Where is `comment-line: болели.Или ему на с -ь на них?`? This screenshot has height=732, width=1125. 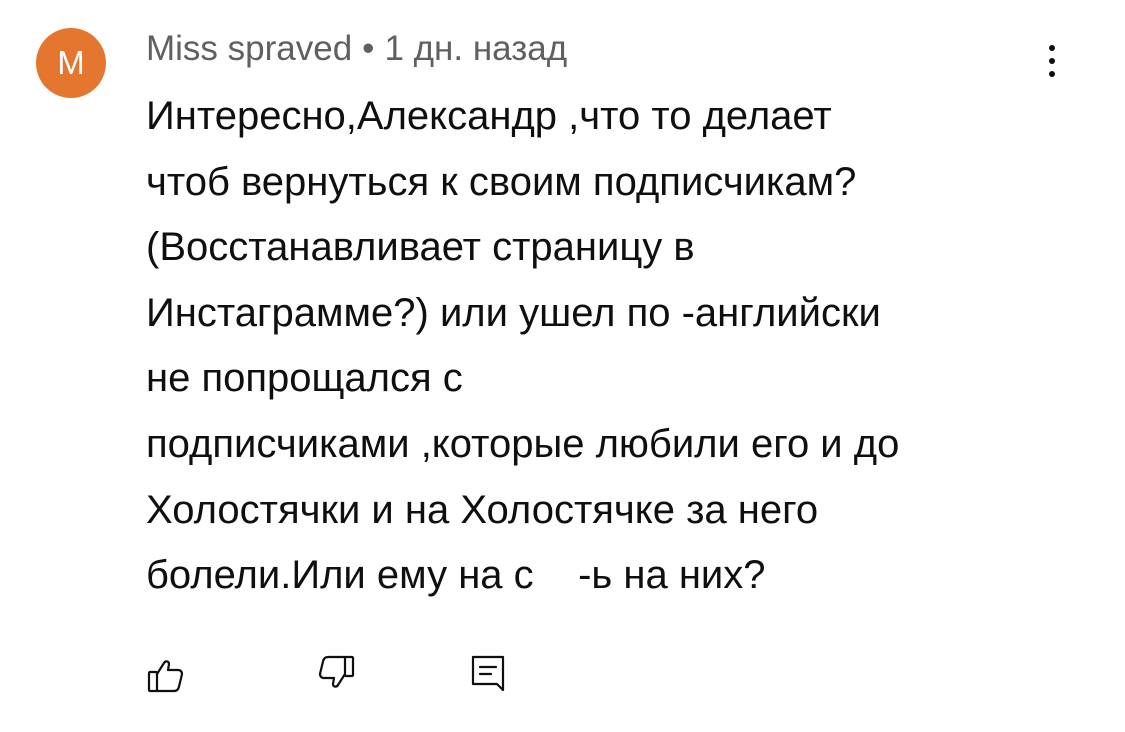 comment-line: болели.Или ему на с -ь на них? is located at coordinates (456, 575).